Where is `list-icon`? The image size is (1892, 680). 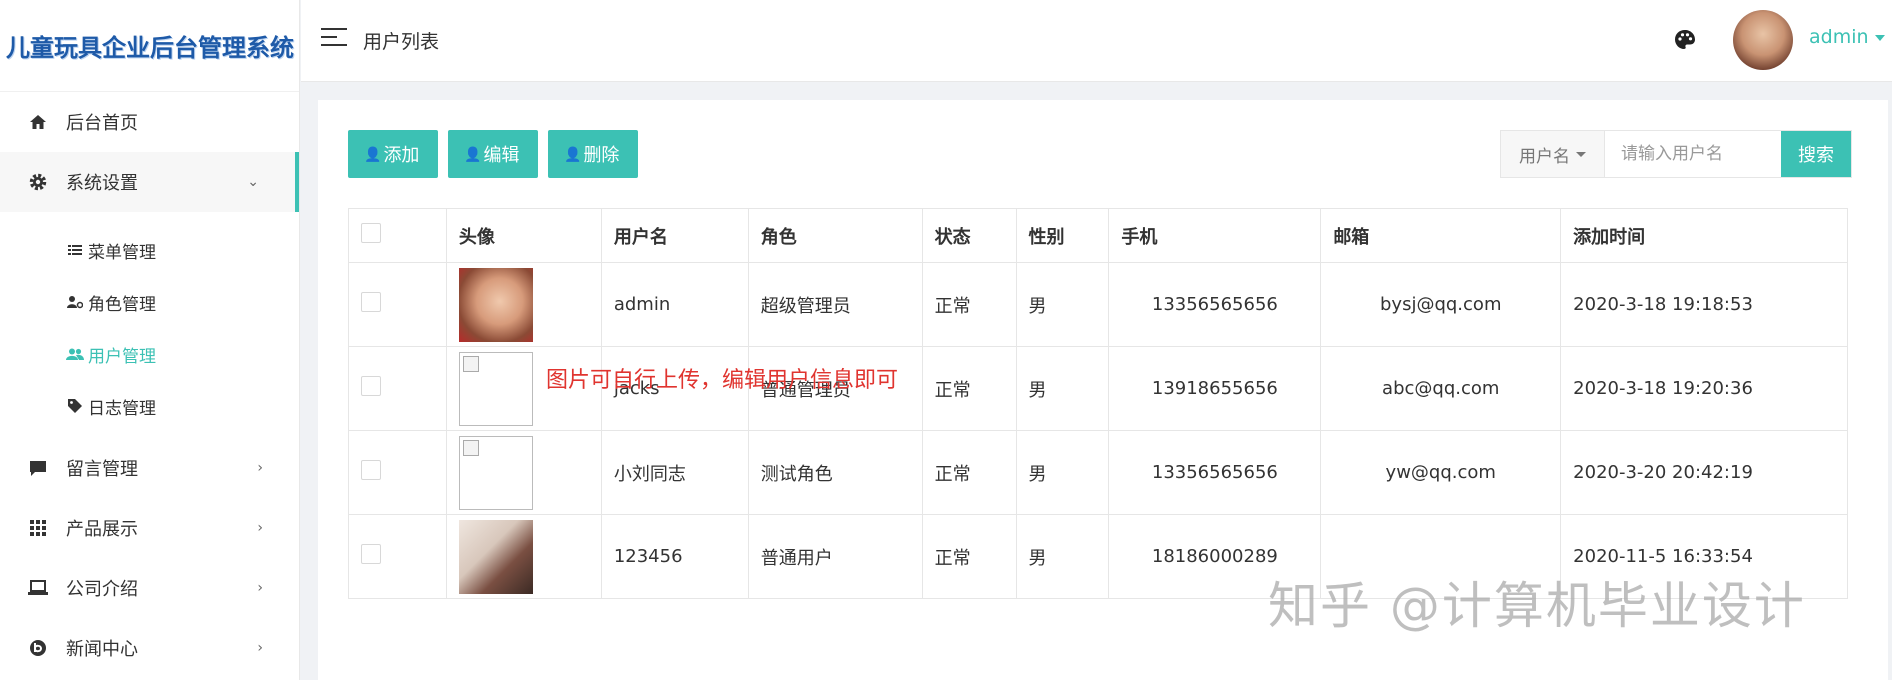 list-icon is located at coordinates (75, 250).